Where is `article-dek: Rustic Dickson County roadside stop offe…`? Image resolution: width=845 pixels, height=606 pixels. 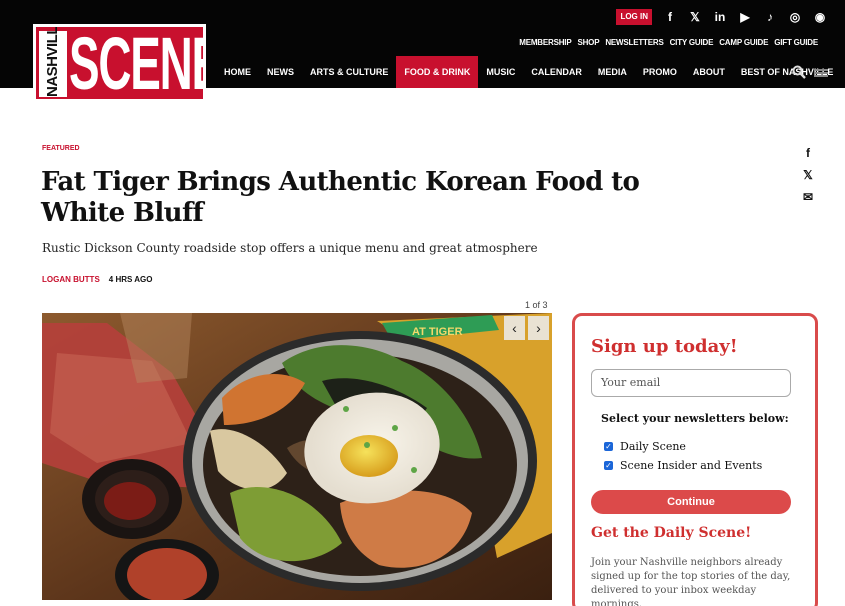
article-dek: Rustic Dickson County roadside stop offe… is located at coordinates (290, 248).